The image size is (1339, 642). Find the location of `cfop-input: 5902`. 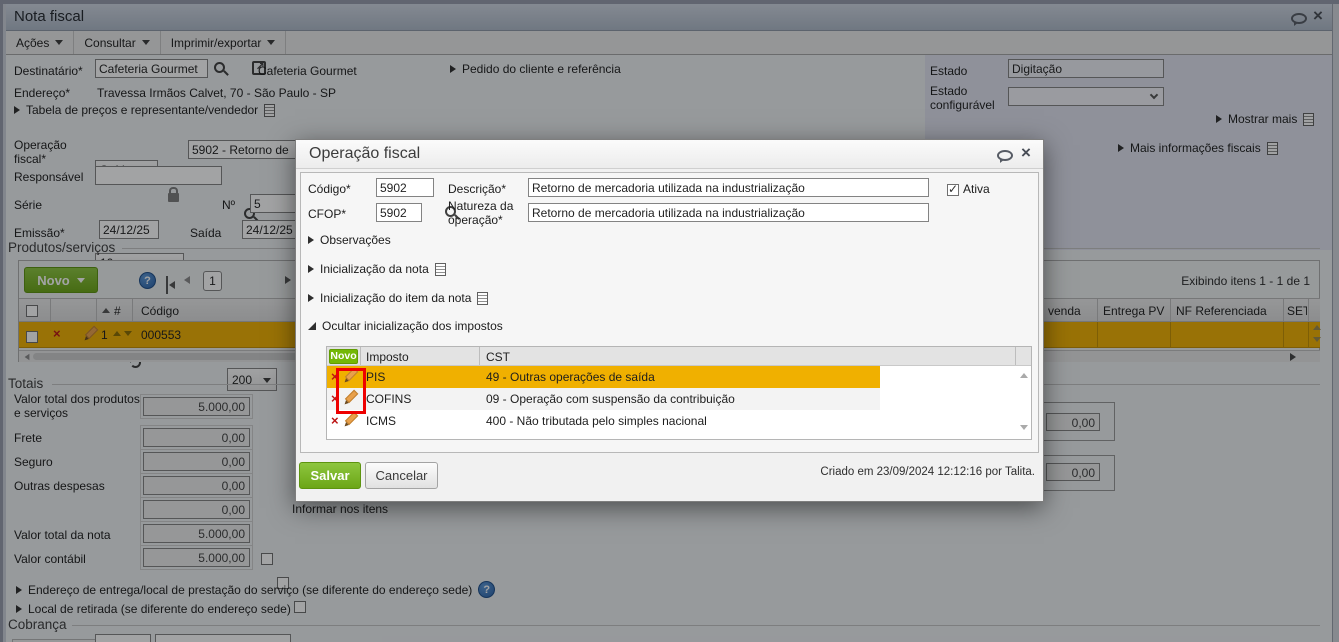

cfop-input: 5902 is located at coordinates (399, 212).